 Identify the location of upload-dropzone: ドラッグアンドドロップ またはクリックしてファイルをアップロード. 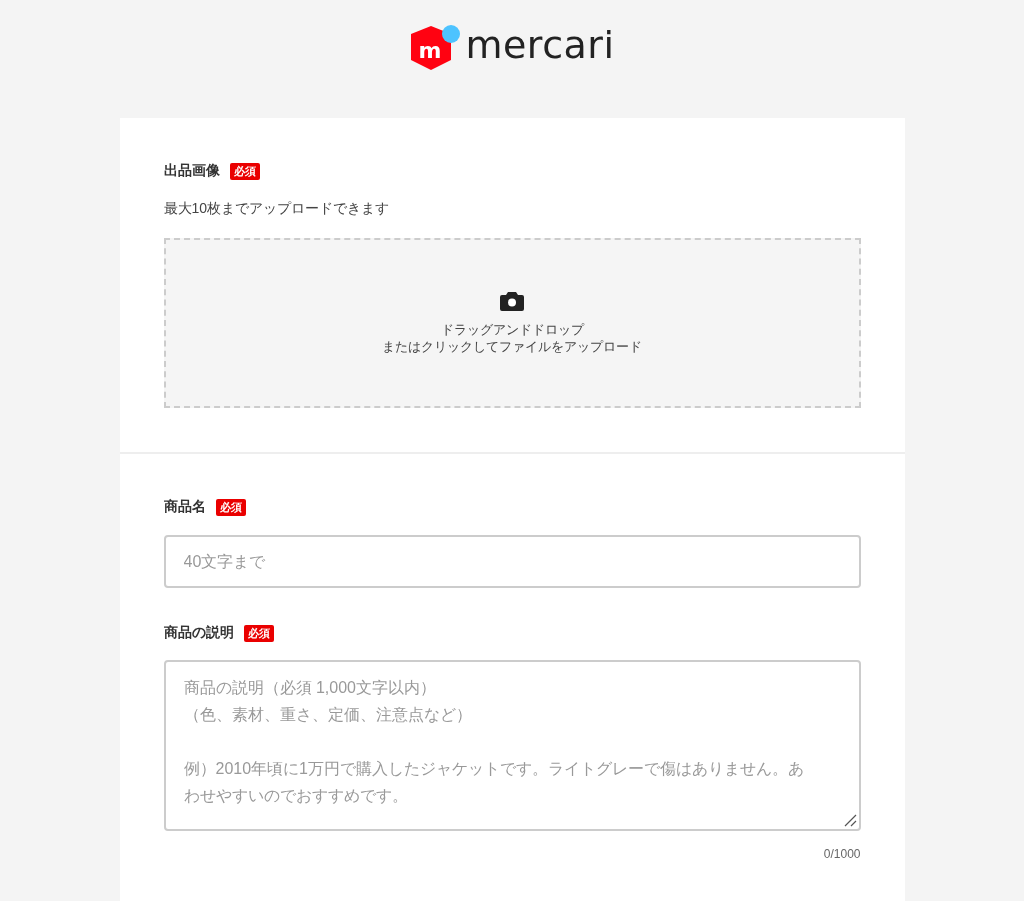
(512, 323).